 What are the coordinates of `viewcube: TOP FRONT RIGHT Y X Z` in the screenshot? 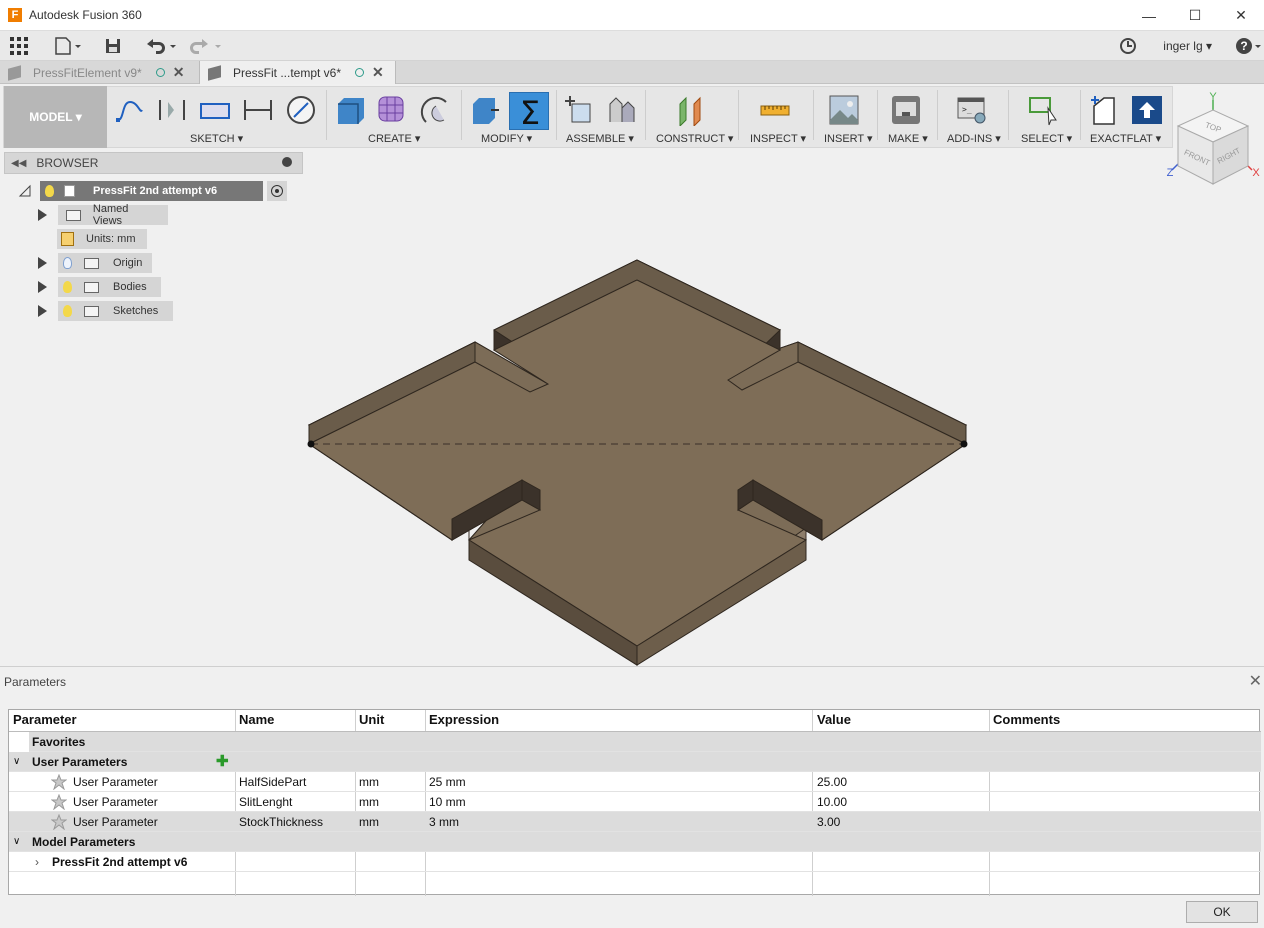 It's located at (1212, 141).